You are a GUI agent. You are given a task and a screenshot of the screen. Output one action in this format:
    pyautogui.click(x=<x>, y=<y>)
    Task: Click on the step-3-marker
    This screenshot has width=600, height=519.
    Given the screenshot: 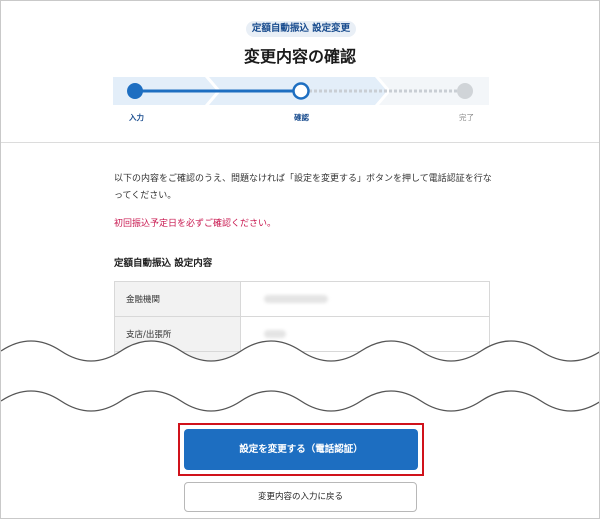 What is the action you would take?
    pyautogui.click(x=465, y=91)
    